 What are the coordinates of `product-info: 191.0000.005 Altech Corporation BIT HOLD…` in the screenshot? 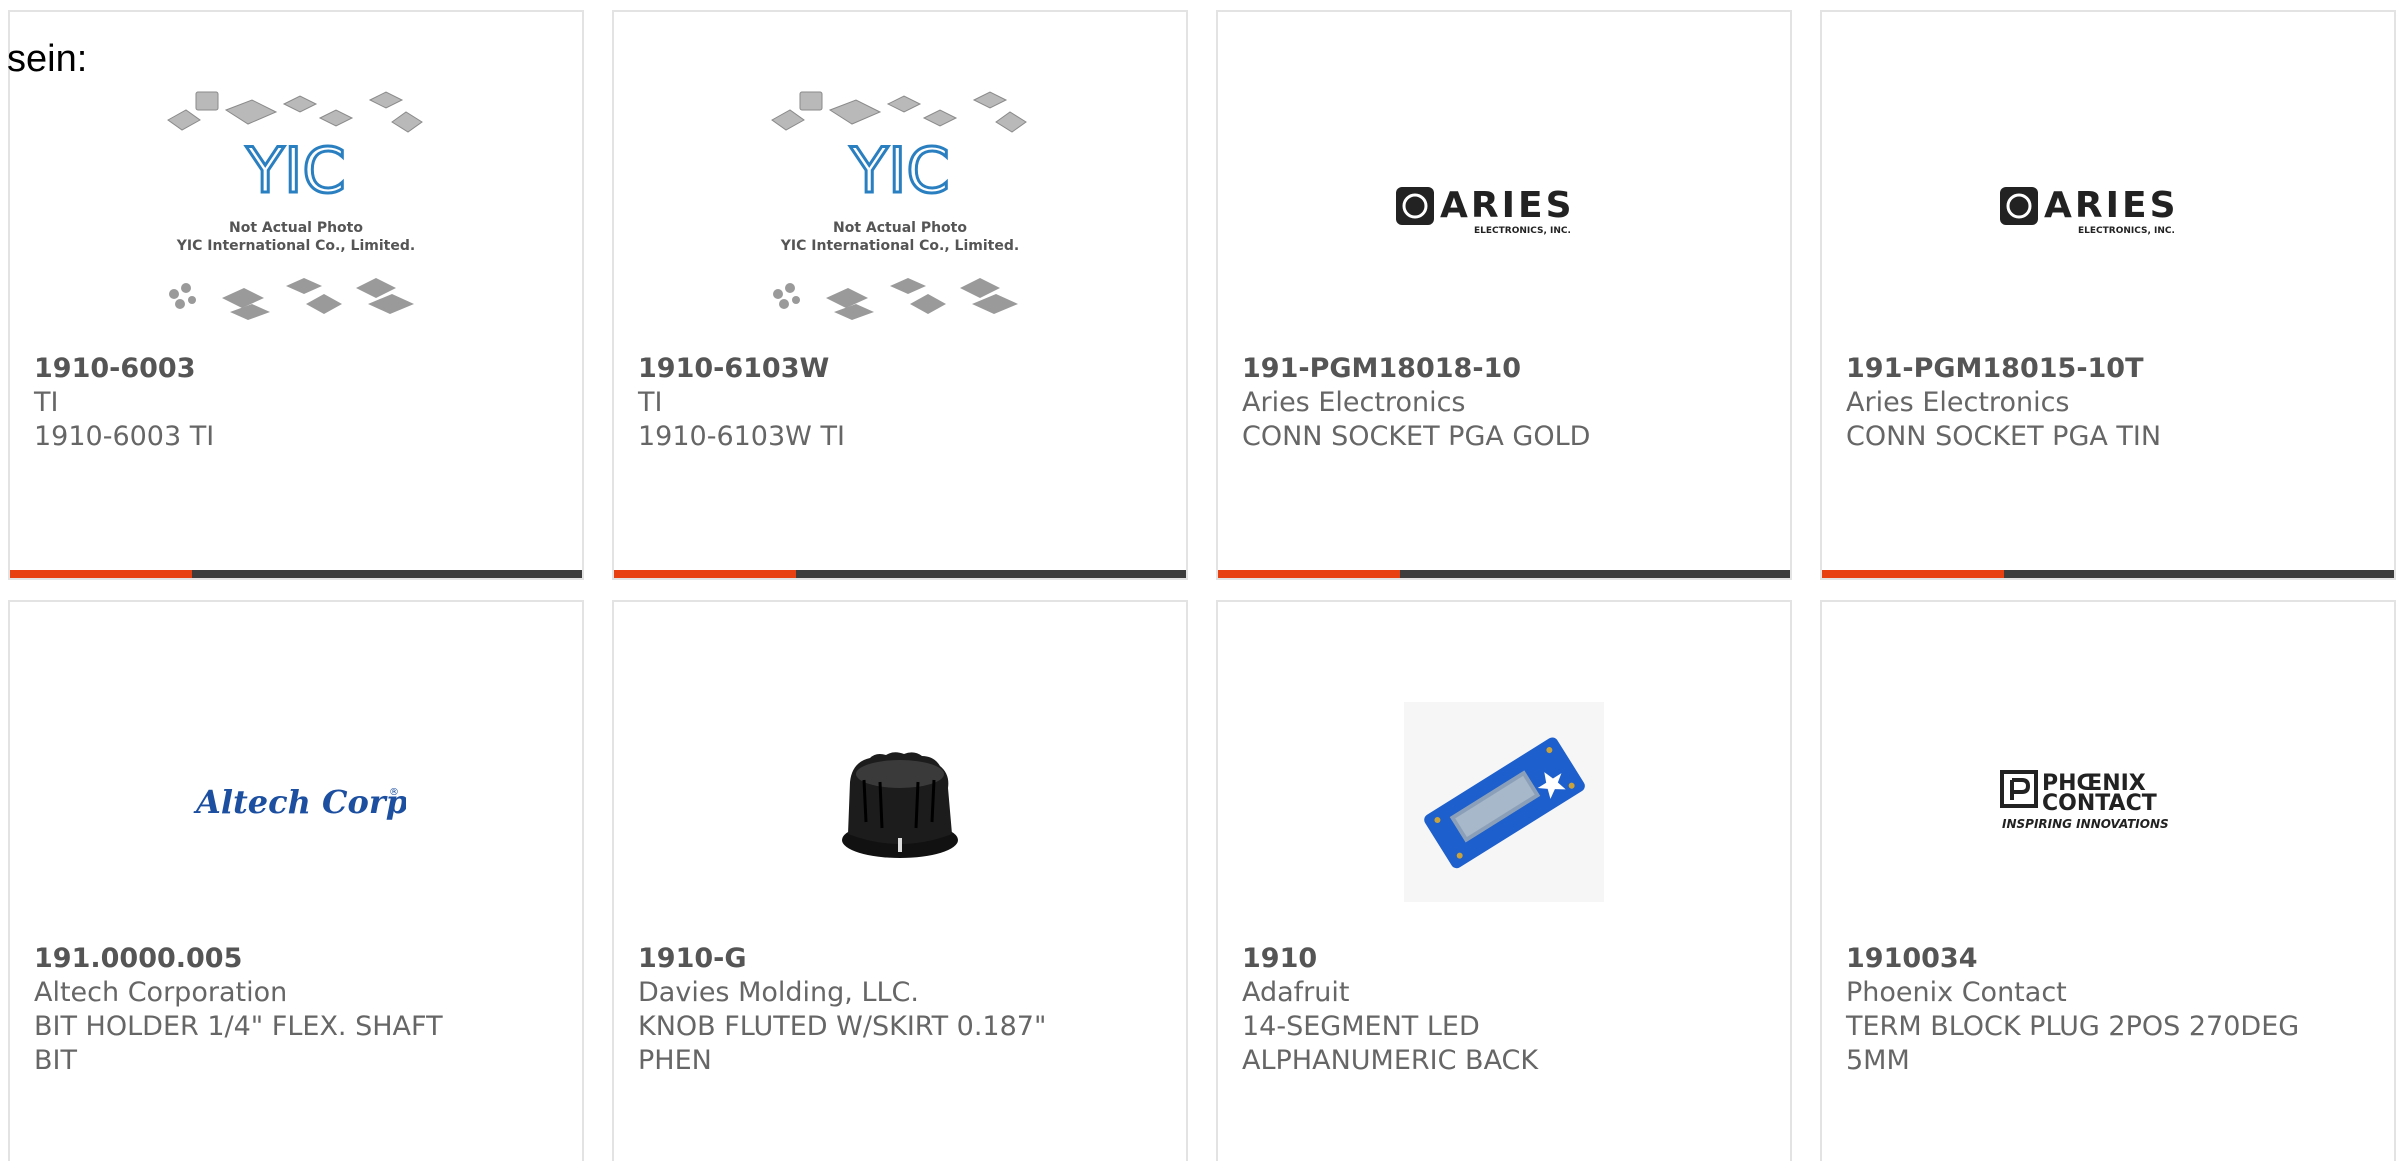 It's located at (296, 1010).